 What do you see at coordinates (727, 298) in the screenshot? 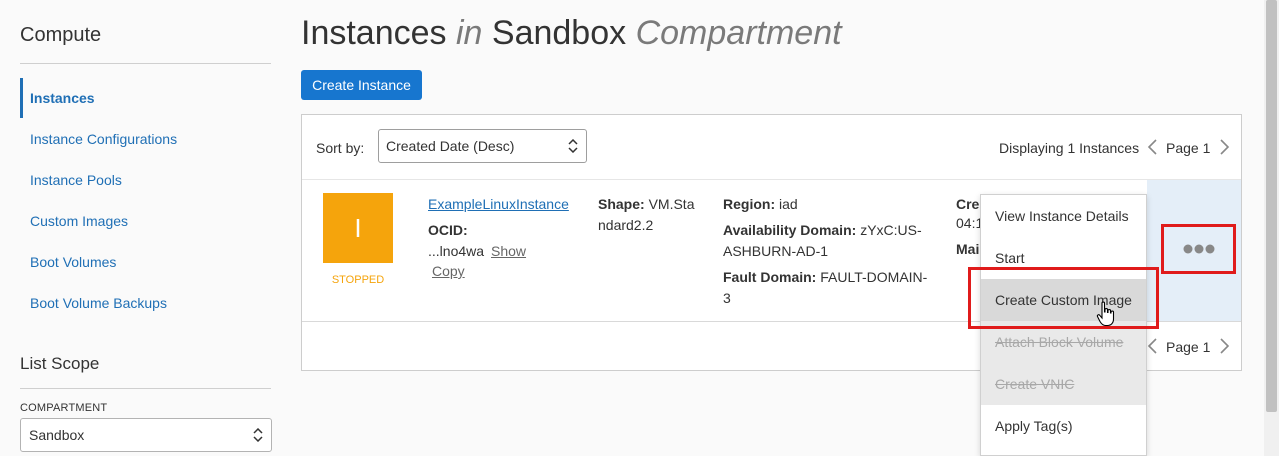
I see `fault-domain-value-line2: 3` at bounding box center [727, 298].